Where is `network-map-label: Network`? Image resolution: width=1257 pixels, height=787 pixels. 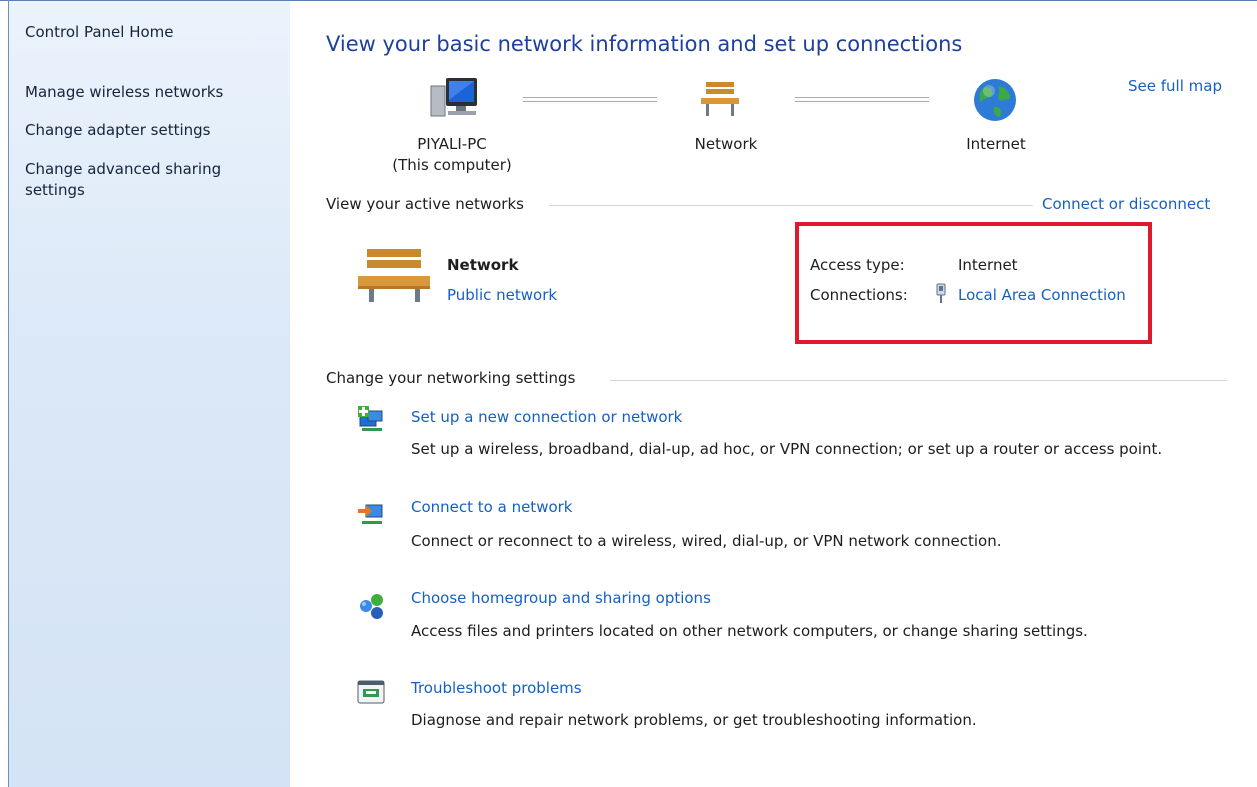
network-map-label: Network is located at coordinates (726, 144).